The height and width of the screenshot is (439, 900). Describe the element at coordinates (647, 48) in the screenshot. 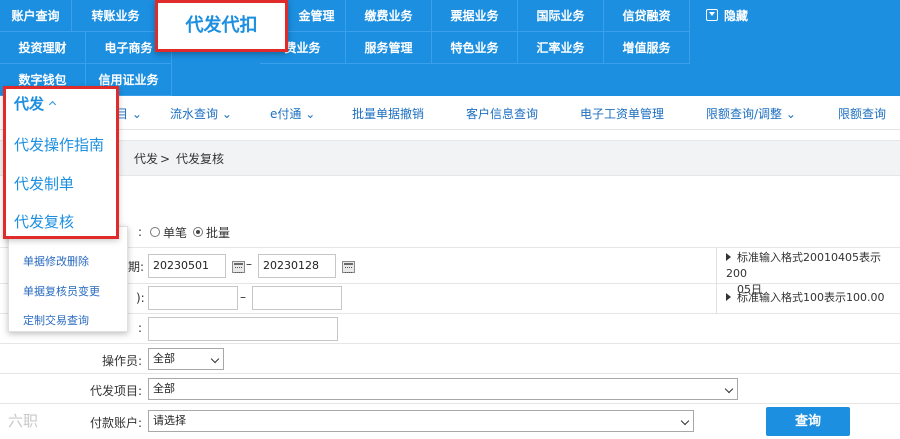

I see `nav-value-added: 增值服务` at that location.